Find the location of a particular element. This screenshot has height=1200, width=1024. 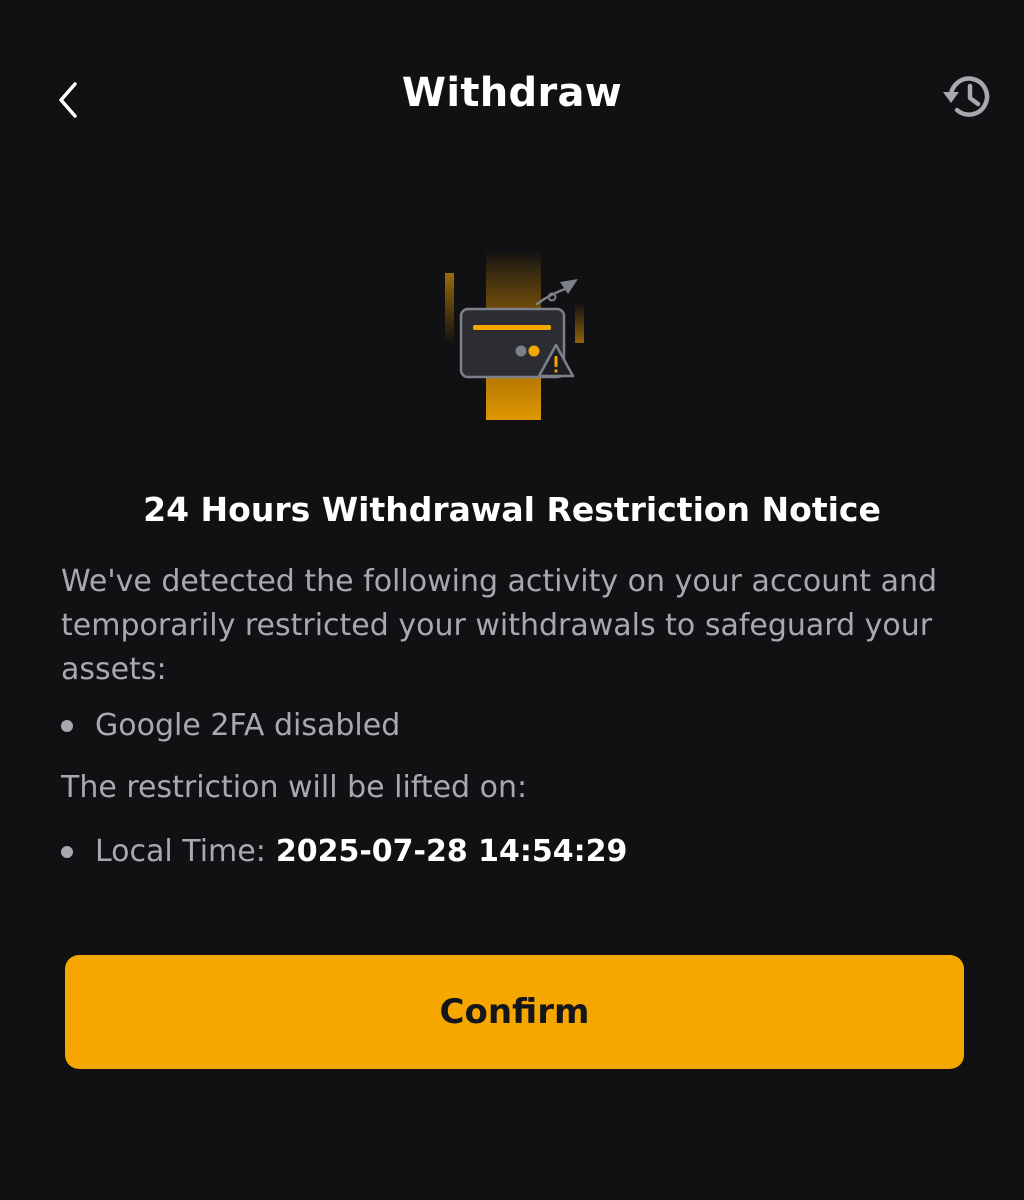

history-icon is located at coordinates (966, 96).